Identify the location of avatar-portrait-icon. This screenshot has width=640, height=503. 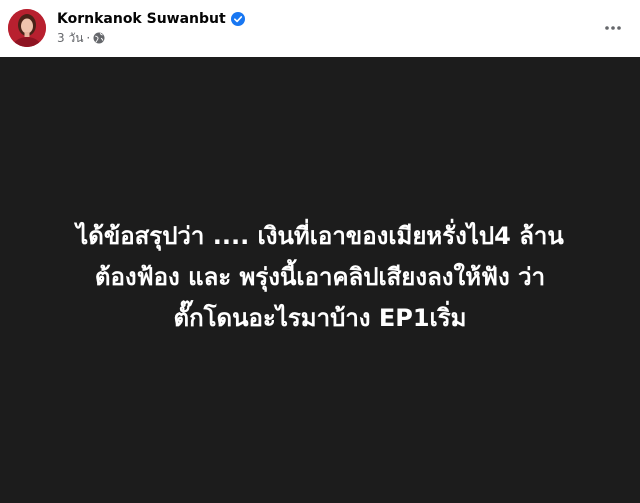
(27, 28).